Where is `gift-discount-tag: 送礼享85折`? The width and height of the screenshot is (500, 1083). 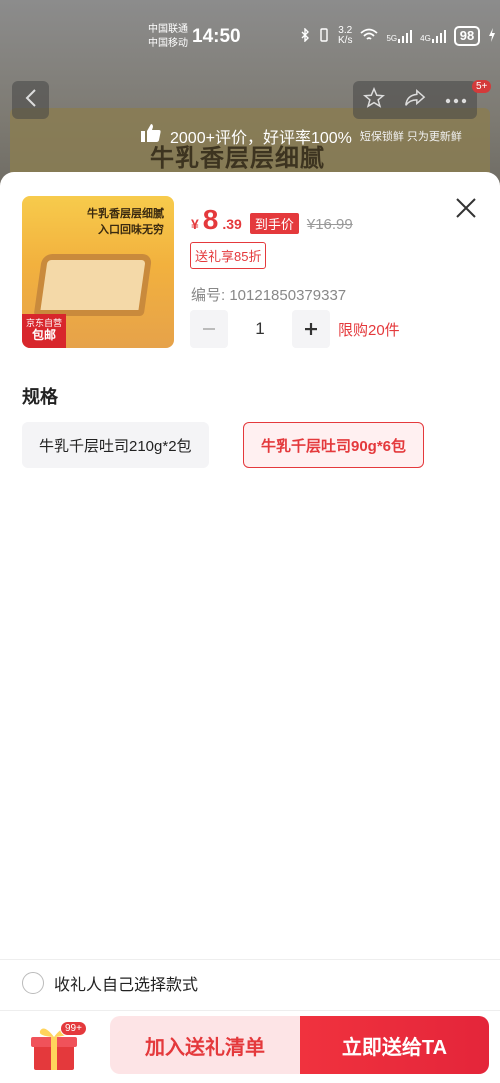 gift-discount-tag: 送礼享85折 is located at coordinates (228, 255).